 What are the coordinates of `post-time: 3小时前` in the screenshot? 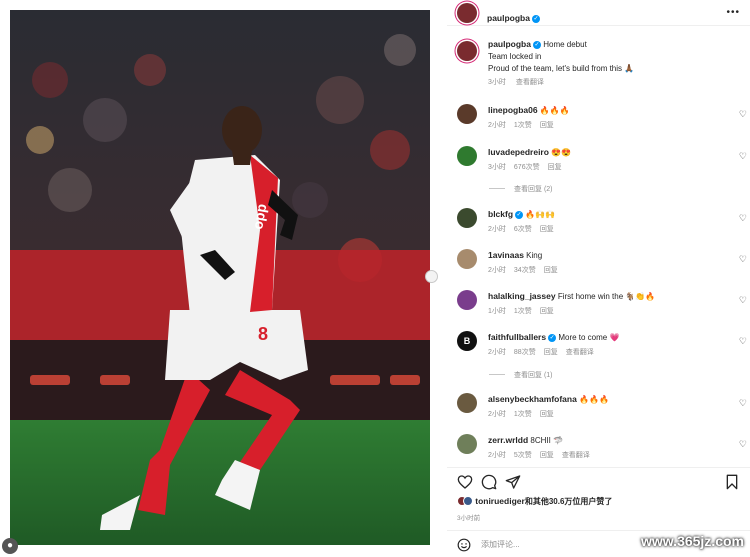 It's located at (469, 518).